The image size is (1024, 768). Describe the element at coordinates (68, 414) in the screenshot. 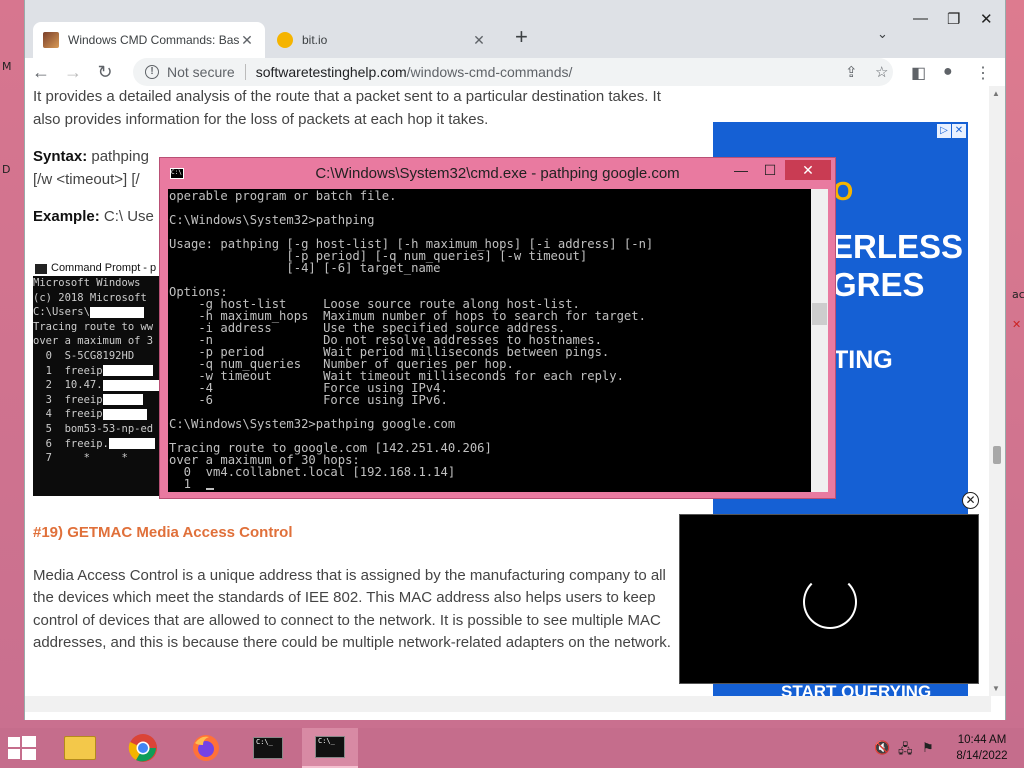

I see `screenshot-hop: 4 freeip` at that location.